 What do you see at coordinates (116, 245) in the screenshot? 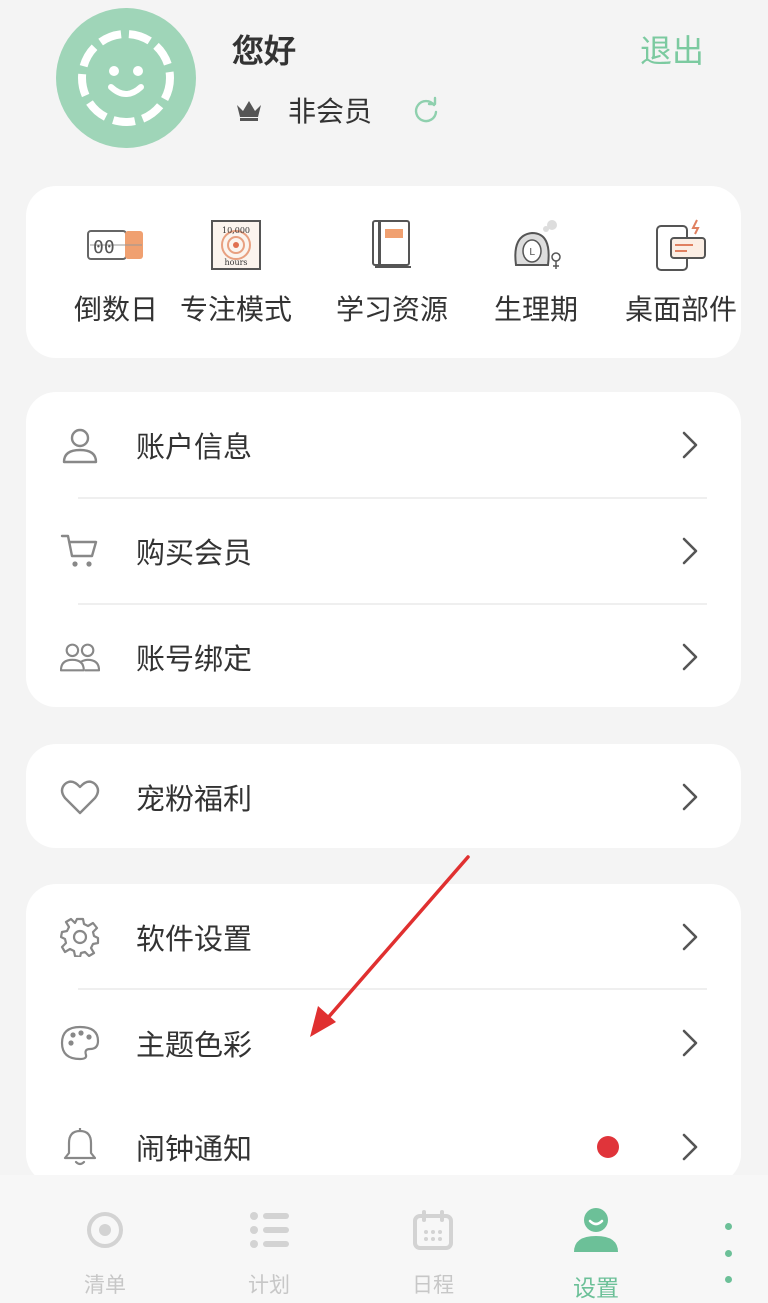
I see `countdown-icon: 00` at bounding box center [116, 245].